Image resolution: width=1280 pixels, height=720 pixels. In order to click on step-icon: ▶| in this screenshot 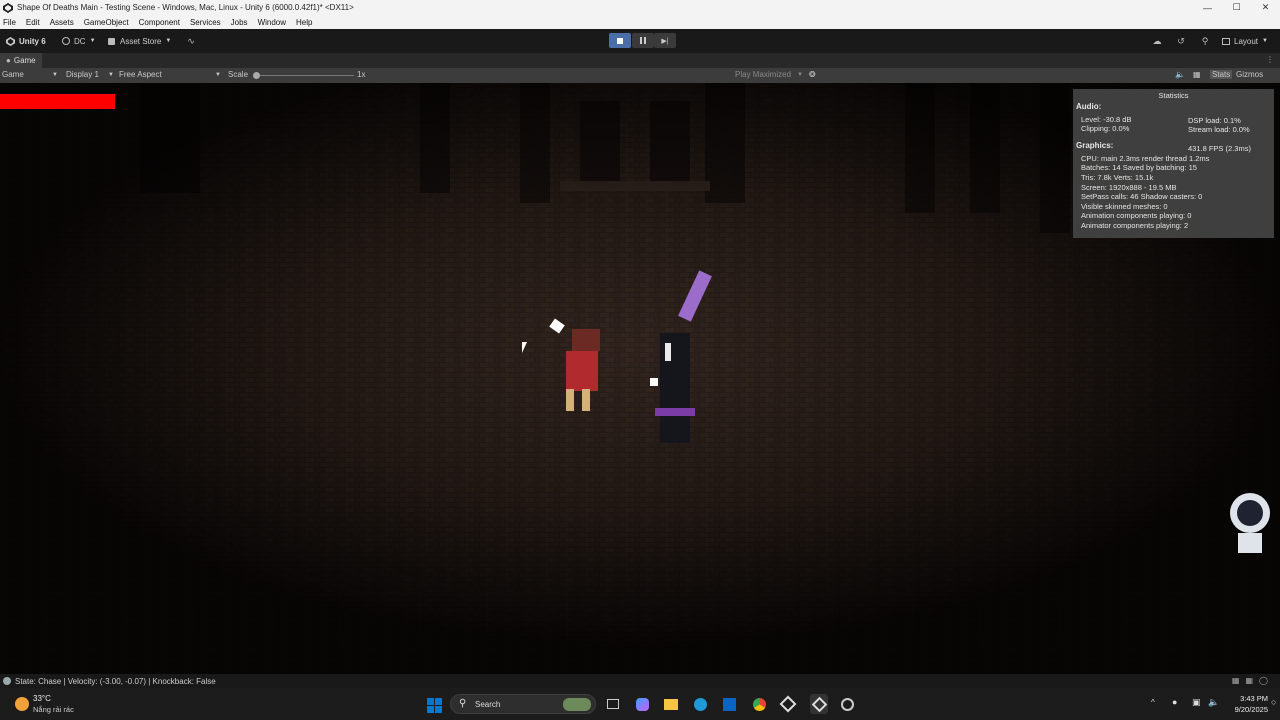, I will do `click(665, 41)`.